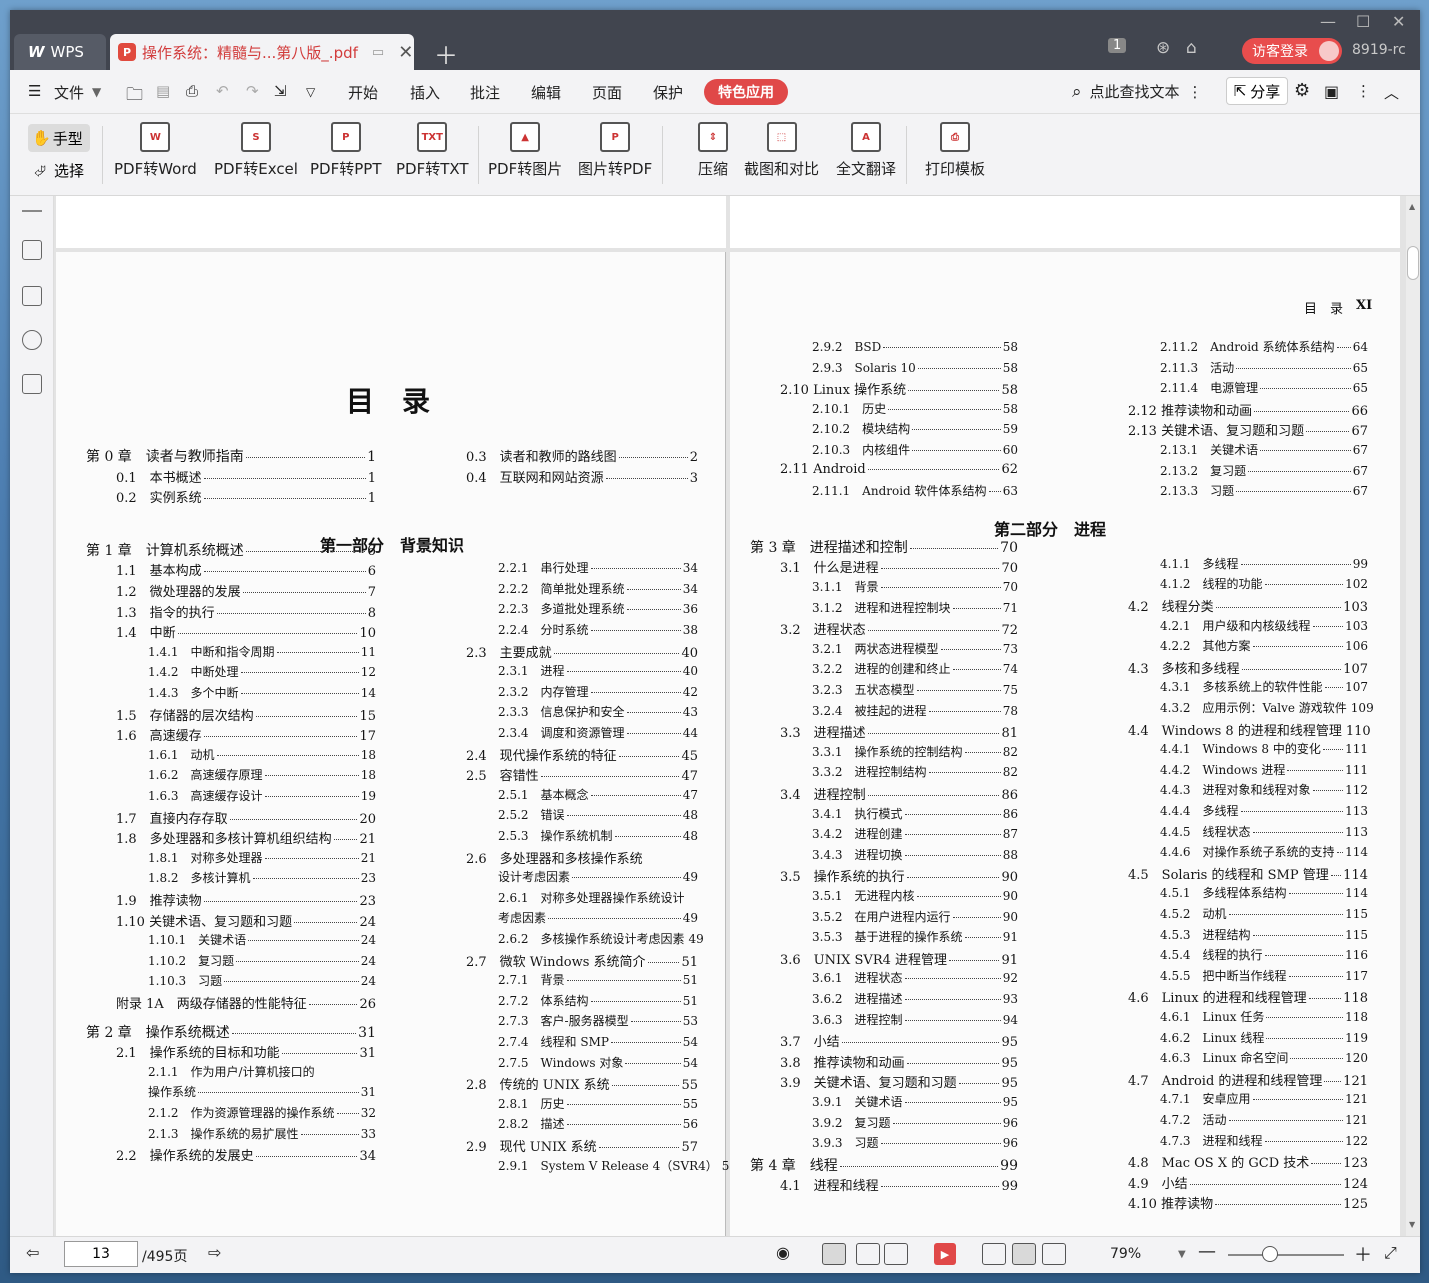 This screenshot has width=1429, height=1283. What do you see at coordinates (1264, 346) in the screenshot?
I see `toc-entry: 2.11.2 Android 系统体系结构 64` at bounding box center [1264, 346].